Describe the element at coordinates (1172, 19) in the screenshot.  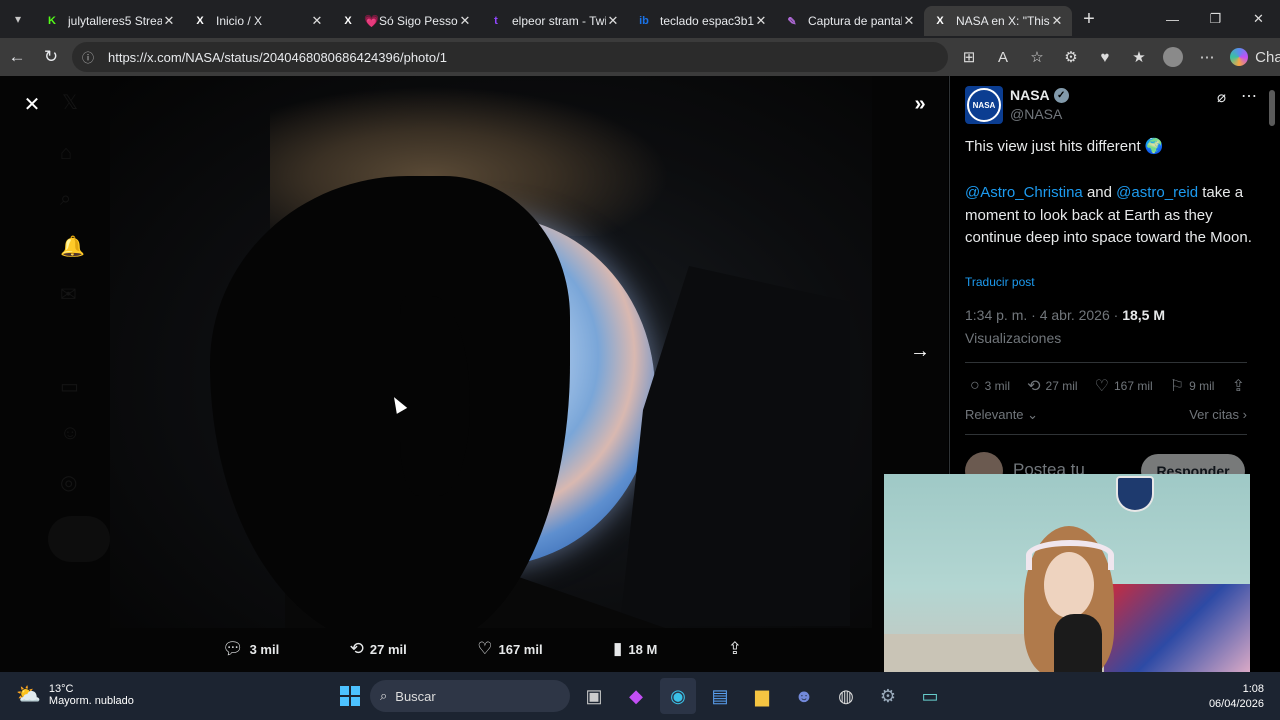
I see `minimize-icon: —` at that location.